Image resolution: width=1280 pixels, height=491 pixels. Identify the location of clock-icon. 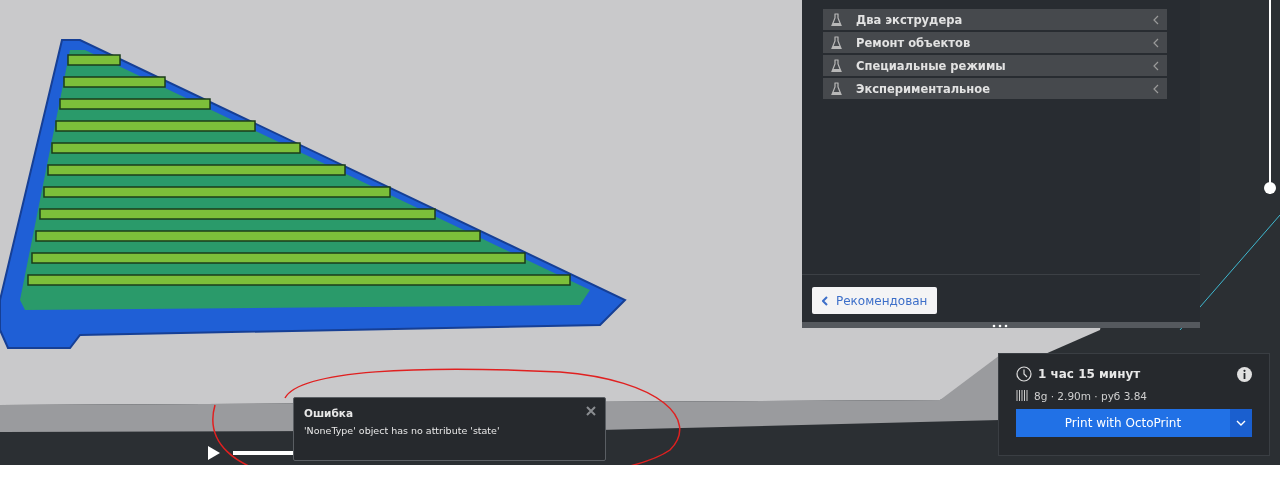
(1024, 374).